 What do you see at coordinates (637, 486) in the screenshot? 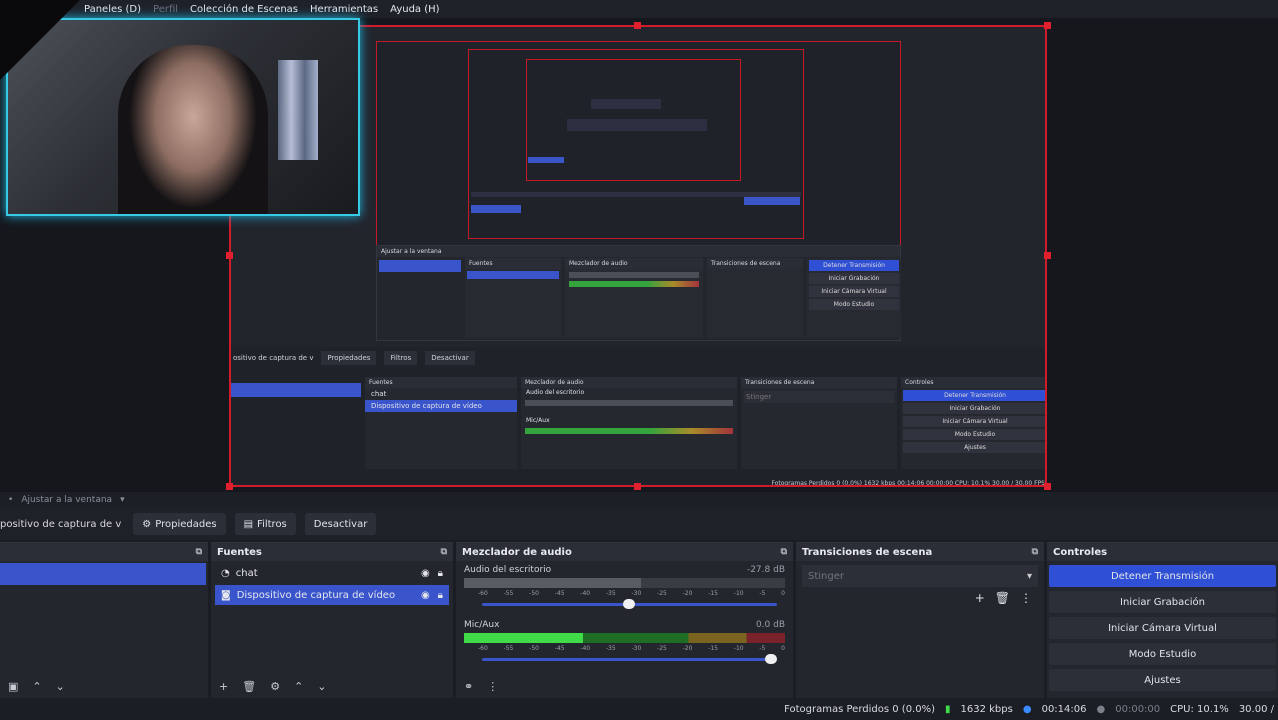
I see `resize-handle-b` at bounding box center [637, 486].